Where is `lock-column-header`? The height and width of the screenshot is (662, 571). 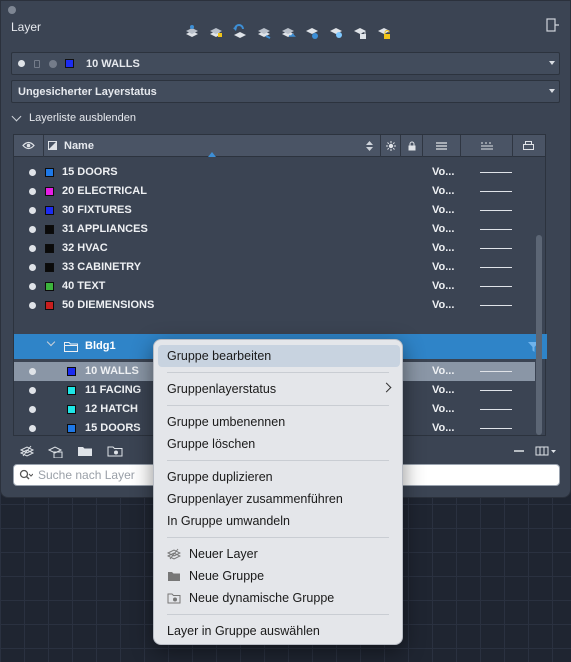
lock-column-header is located at coordinates (412, 145).